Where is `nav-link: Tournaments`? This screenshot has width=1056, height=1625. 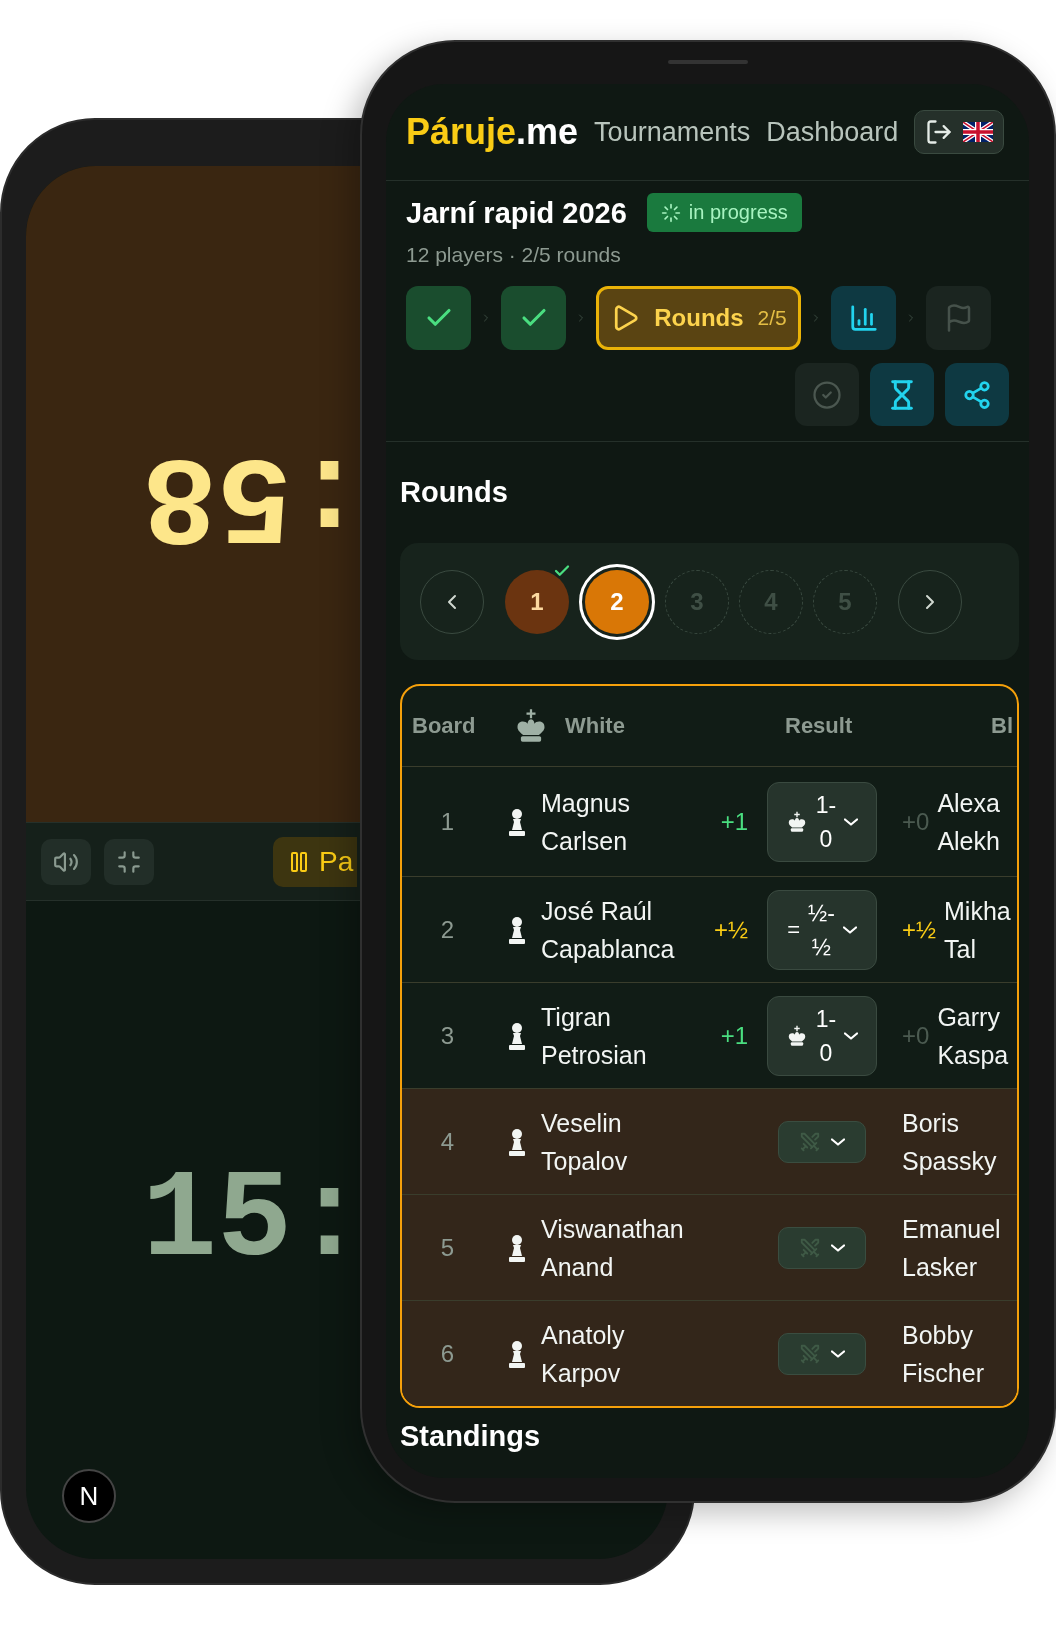
nav-link: Tournaments is located at coordinates (672, 132).